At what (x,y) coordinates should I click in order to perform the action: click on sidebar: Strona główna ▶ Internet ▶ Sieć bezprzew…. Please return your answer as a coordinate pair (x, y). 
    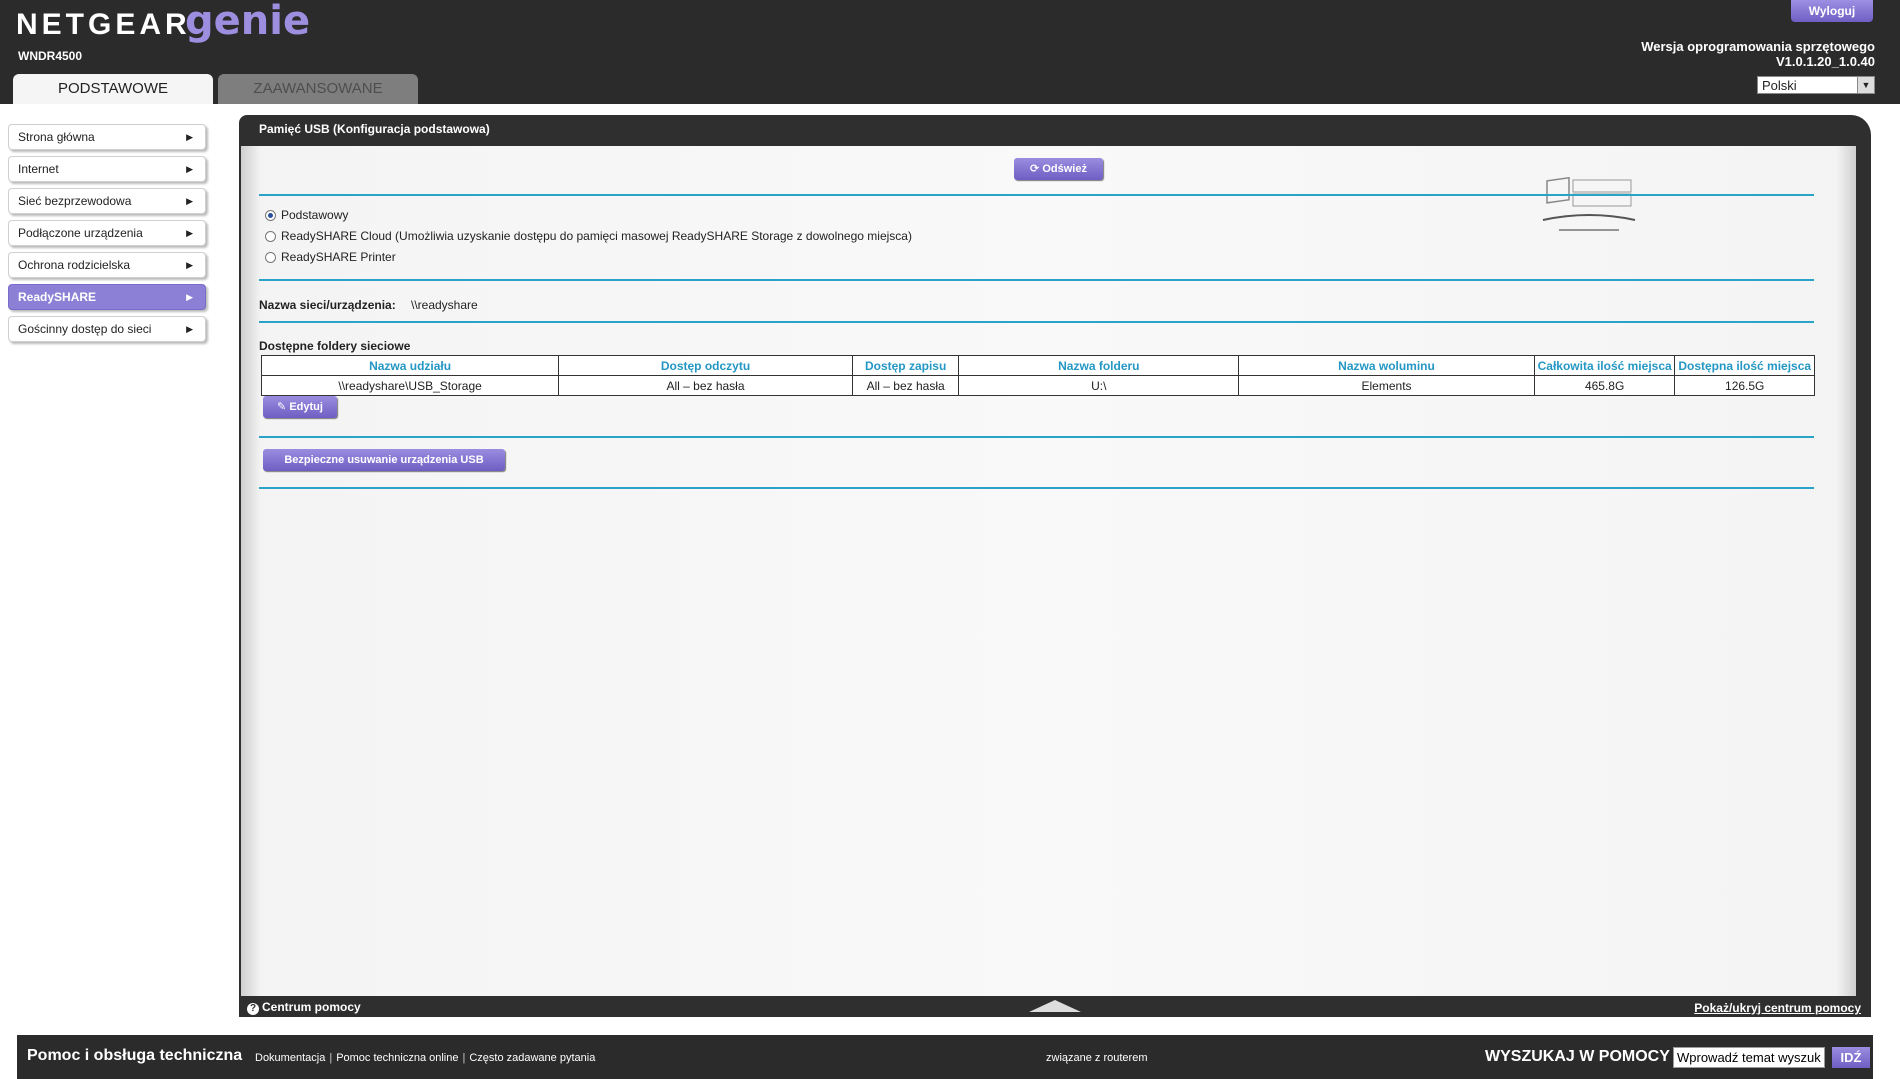
    Looking at the image, I should click on (107, 236).